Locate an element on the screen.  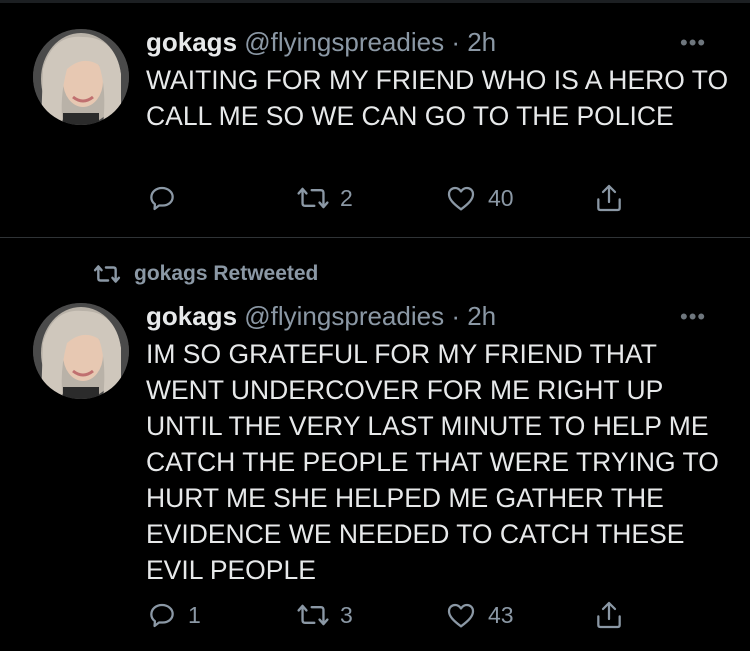
reply-button is located at coordinates (167, 198).